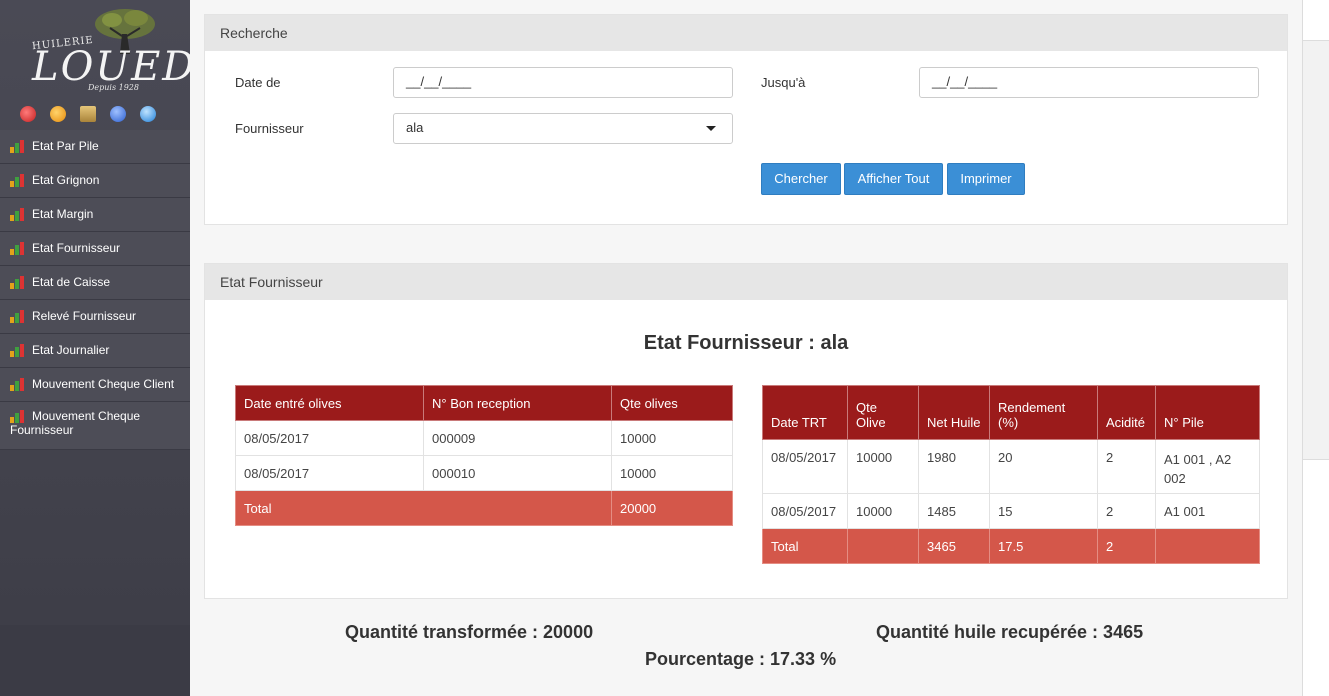  I want to click on sidebar-item-label: Etat de Caisse, so click(71, 282).